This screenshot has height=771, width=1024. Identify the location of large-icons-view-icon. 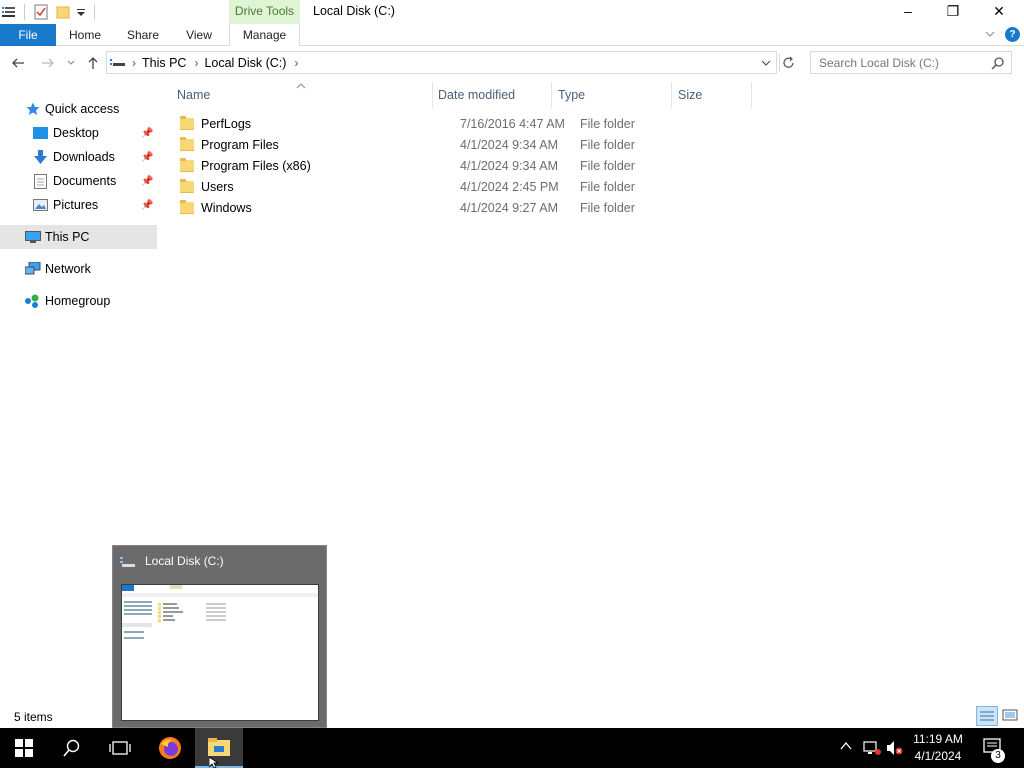
(1010, 716).